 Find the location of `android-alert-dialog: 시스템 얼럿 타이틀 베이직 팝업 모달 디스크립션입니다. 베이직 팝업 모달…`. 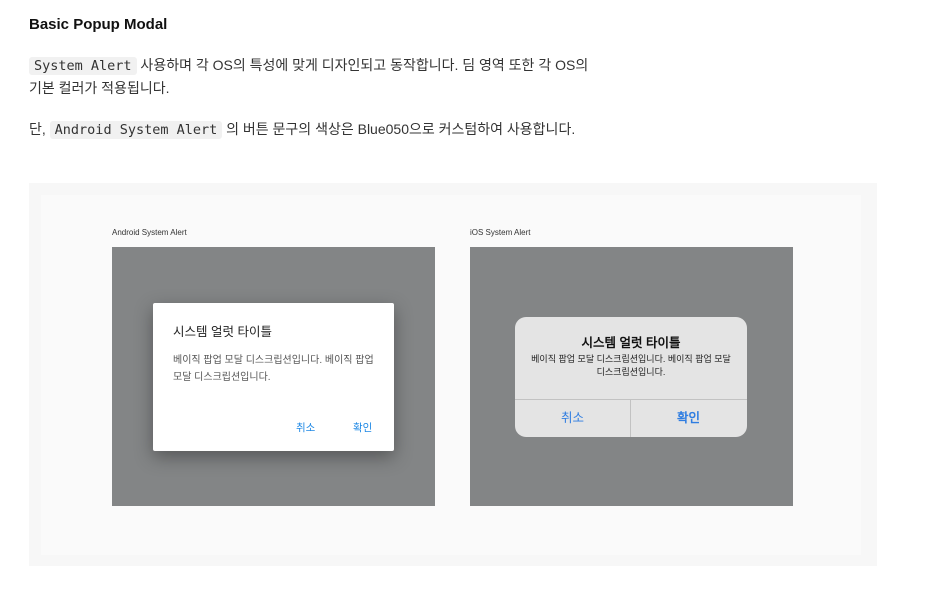

android-alert-dialog: 시스템 얼럿 타이틀 베이직 팝업 모달 디스크립션입니다. 베이직 팝업 모달… is located at coordinates (273, 377).